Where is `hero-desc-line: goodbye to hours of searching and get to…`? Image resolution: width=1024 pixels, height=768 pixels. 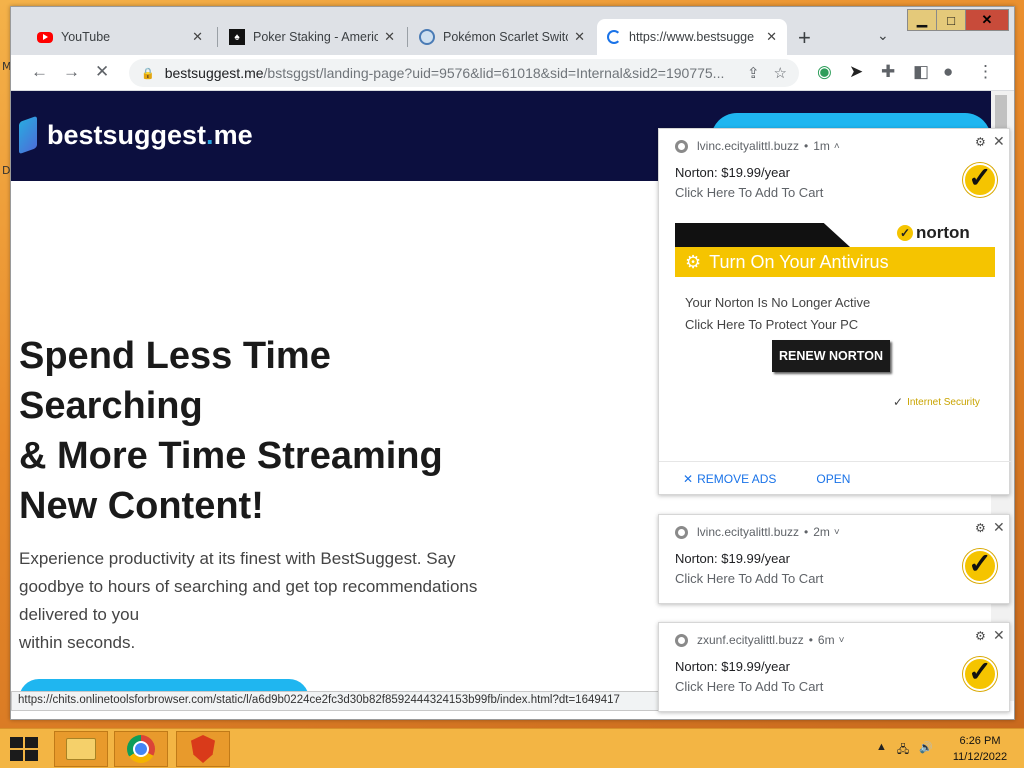
hero-desc-line: goodbye to hours of searching and get to… is located at coordinates (248, 586).